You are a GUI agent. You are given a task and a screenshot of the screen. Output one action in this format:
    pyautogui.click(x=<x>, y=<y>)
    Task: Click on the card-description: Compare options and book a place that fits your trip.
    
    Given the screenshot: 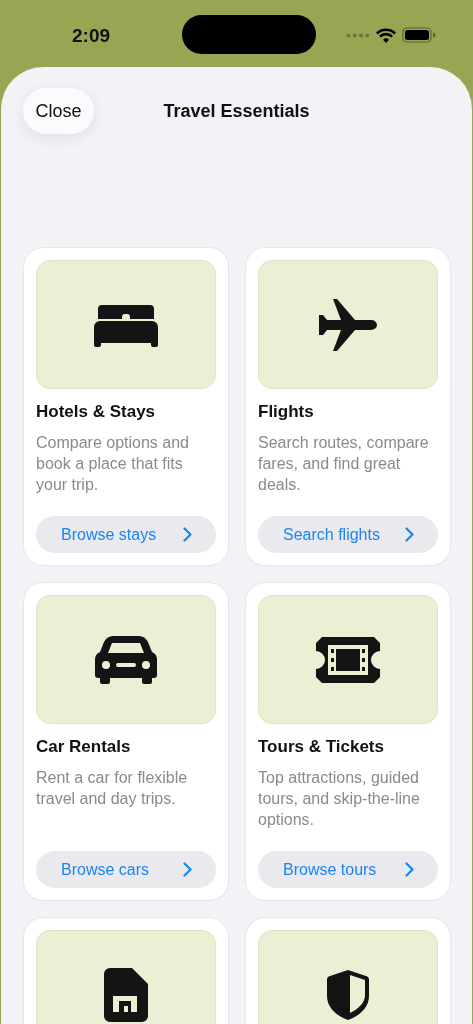 What is the action you would take?
    pyautogui.click(x=113, y=464)
    